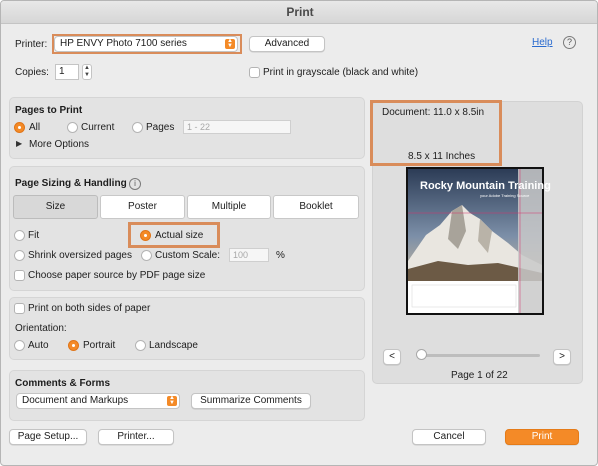 Image resolution: width=598 pixels, height=466 pixels. What do you see at coordinates (35, 127) in the screenshot?
I see `pages-all-label: All` at bounding box center [35, 127].